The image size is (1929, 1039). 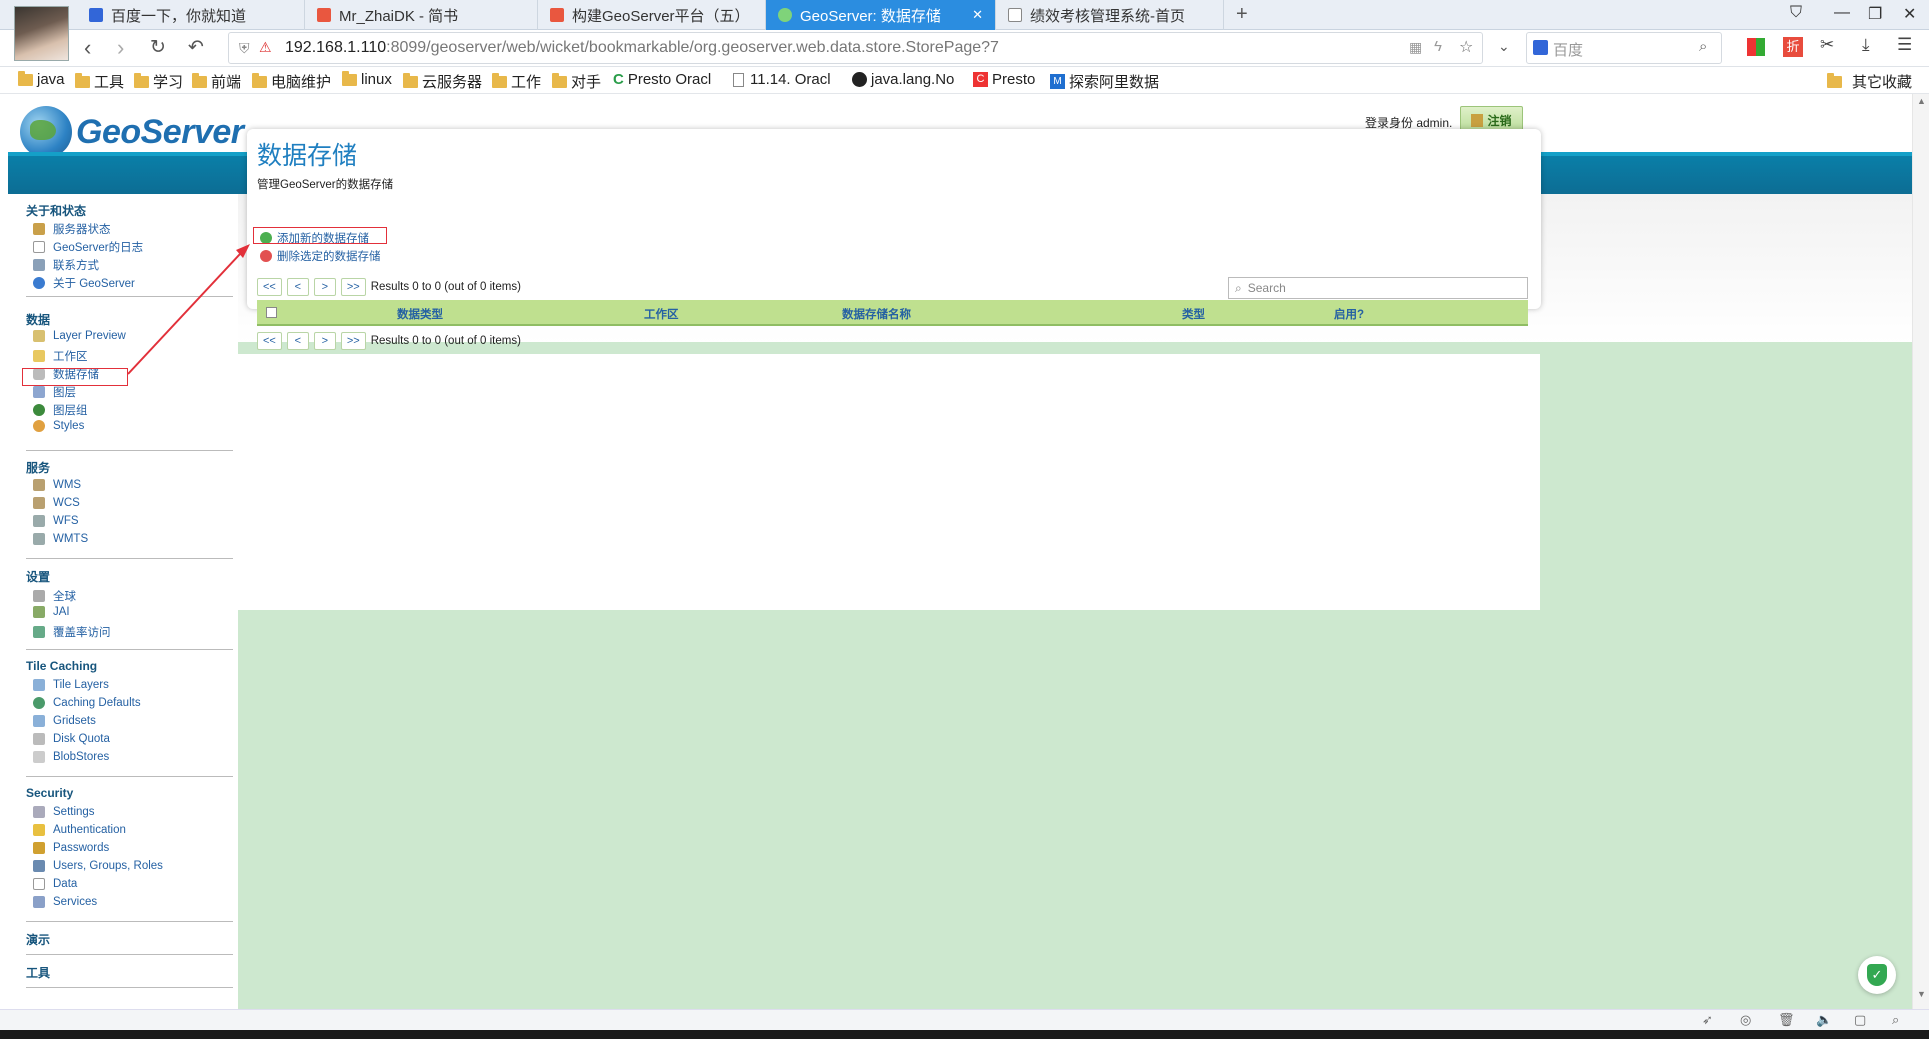 What do you see at coordinates (1904, 45) in the screenshot?
I see `menu-icon: ☰` at bounding box center [1904, 45].